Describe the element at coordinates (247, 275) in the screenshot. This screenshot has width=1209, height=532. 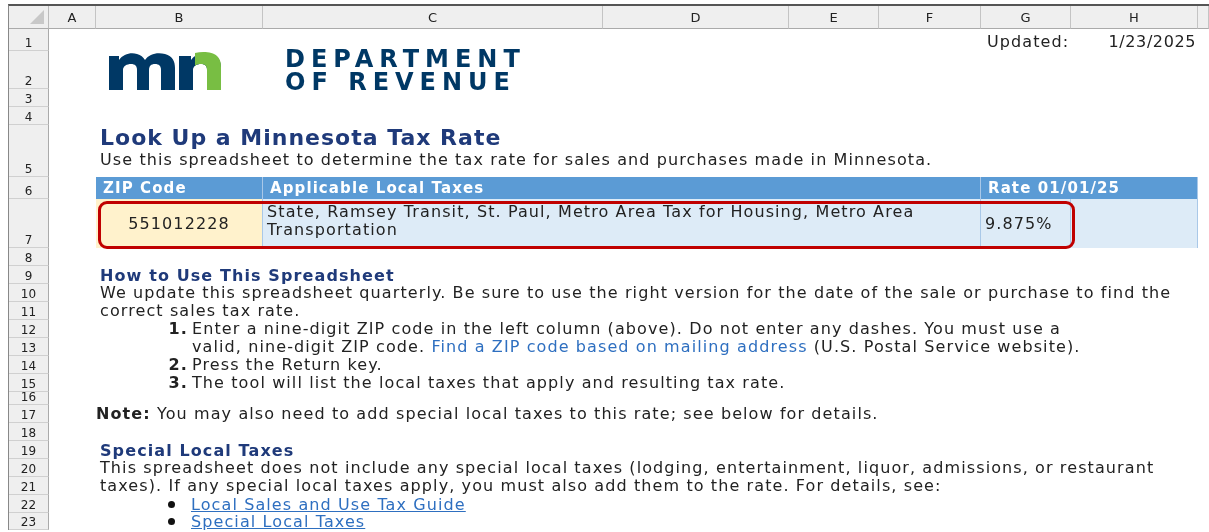
I see `section-heading: How to Use This Spreadsheet` at that location.